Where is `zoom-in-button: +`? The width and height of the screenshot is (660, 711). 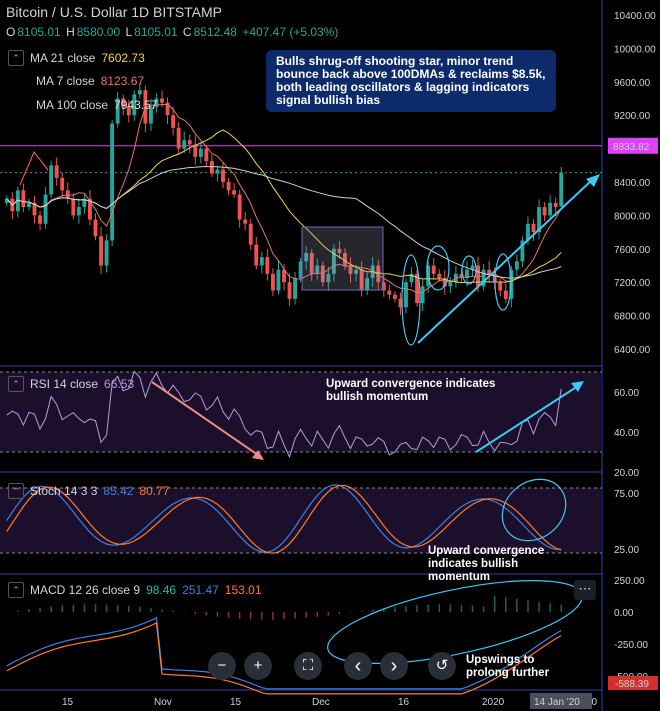
zoom-in-button: + is located at coordinates (258, 666).